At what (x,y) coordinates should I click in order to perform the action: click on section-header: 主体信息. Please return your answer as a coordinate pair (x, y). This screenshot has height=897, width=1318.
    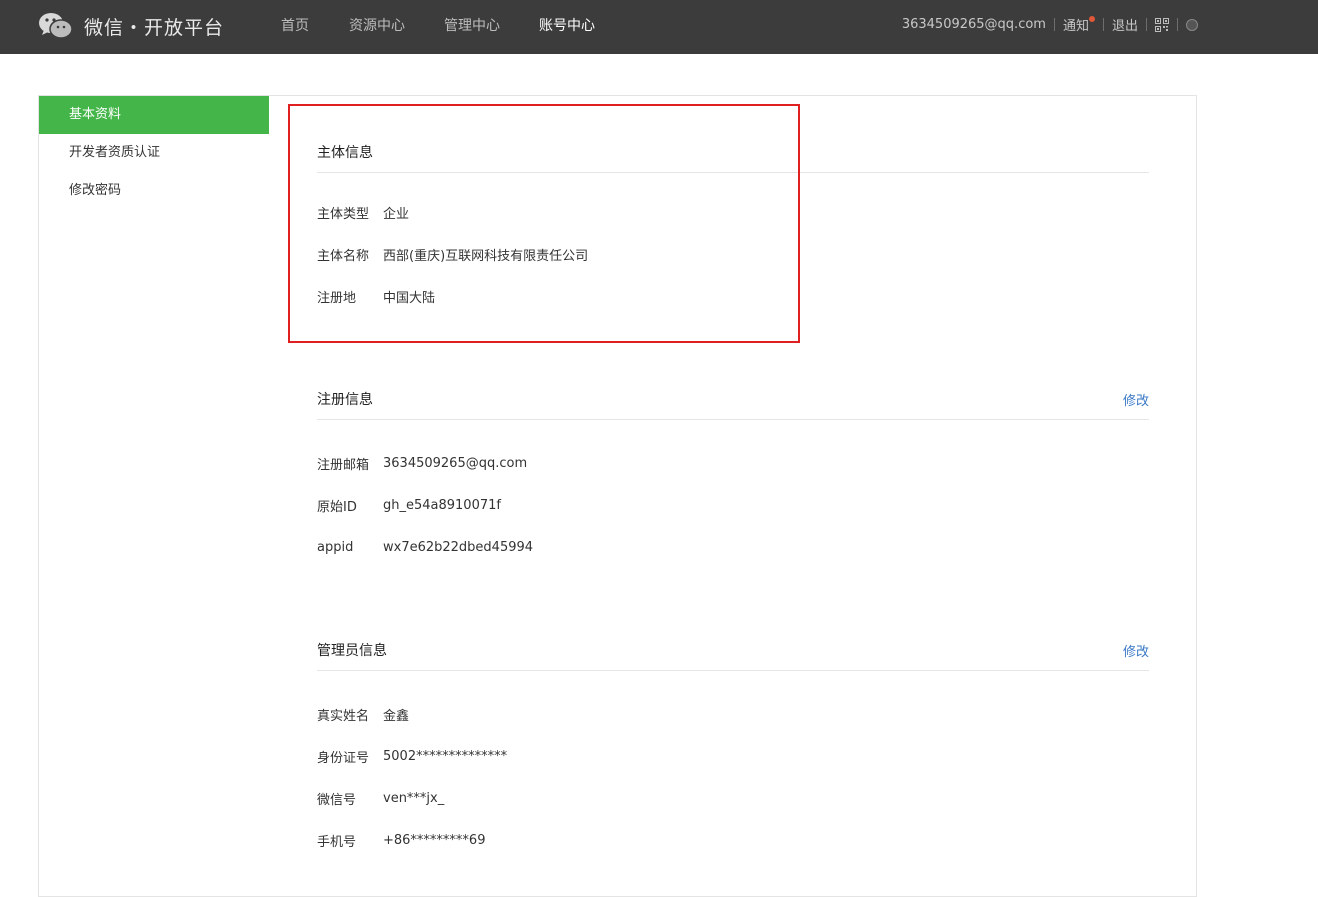
    Looking at the image, I should click on (733, 152).